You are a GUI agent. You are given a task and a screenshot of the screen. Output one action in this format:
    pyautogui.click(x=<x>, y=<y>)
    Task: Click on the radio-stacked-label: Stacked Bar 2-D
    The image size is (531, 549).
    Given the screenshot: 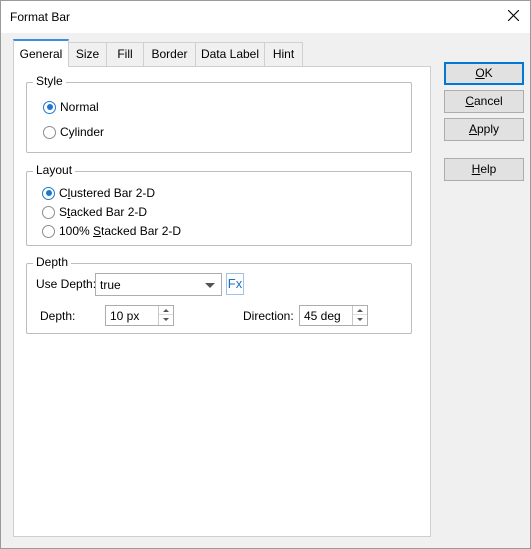 What is the action you would take?
    pyautogui.click(x=103, y=212)
    